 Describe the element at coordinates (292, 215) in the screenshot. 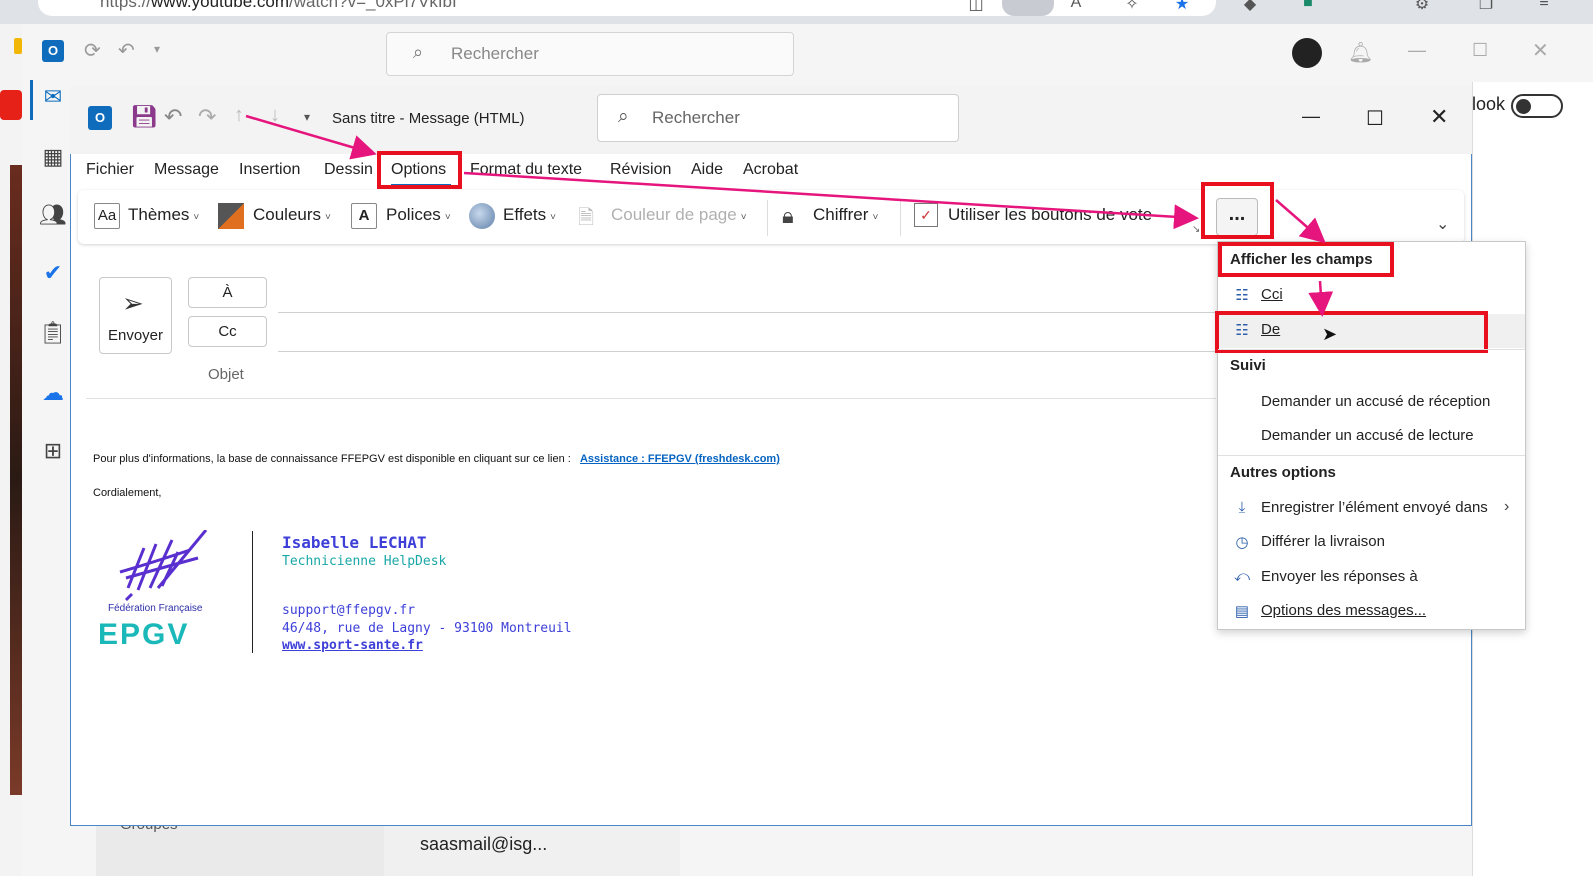

I see `colors-button: Couleurs ˅` at that location.